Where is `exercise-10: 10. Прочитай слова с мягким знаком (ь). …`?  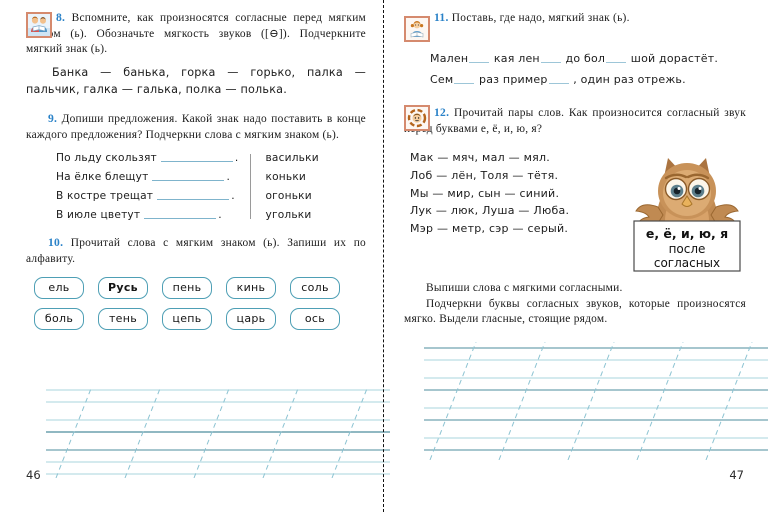
exercise-10: 10. Прочитай слова с мягким знаком (ь). … is located at coordinates (196, 251).